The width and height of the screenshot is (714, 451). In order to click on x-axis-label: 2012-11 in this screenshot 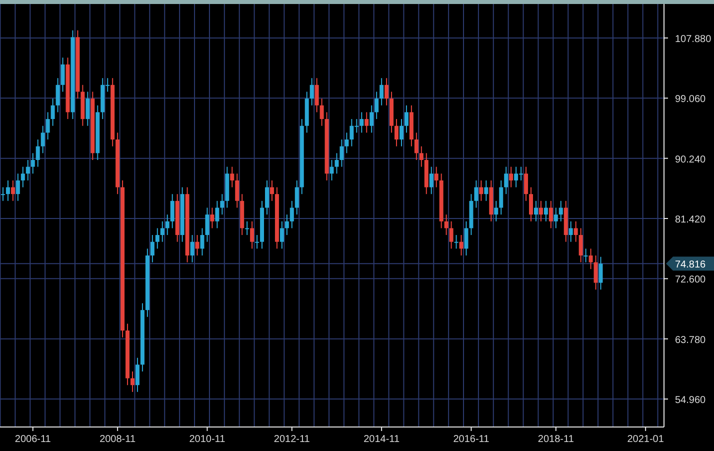, I will do `click(292, 439)`.